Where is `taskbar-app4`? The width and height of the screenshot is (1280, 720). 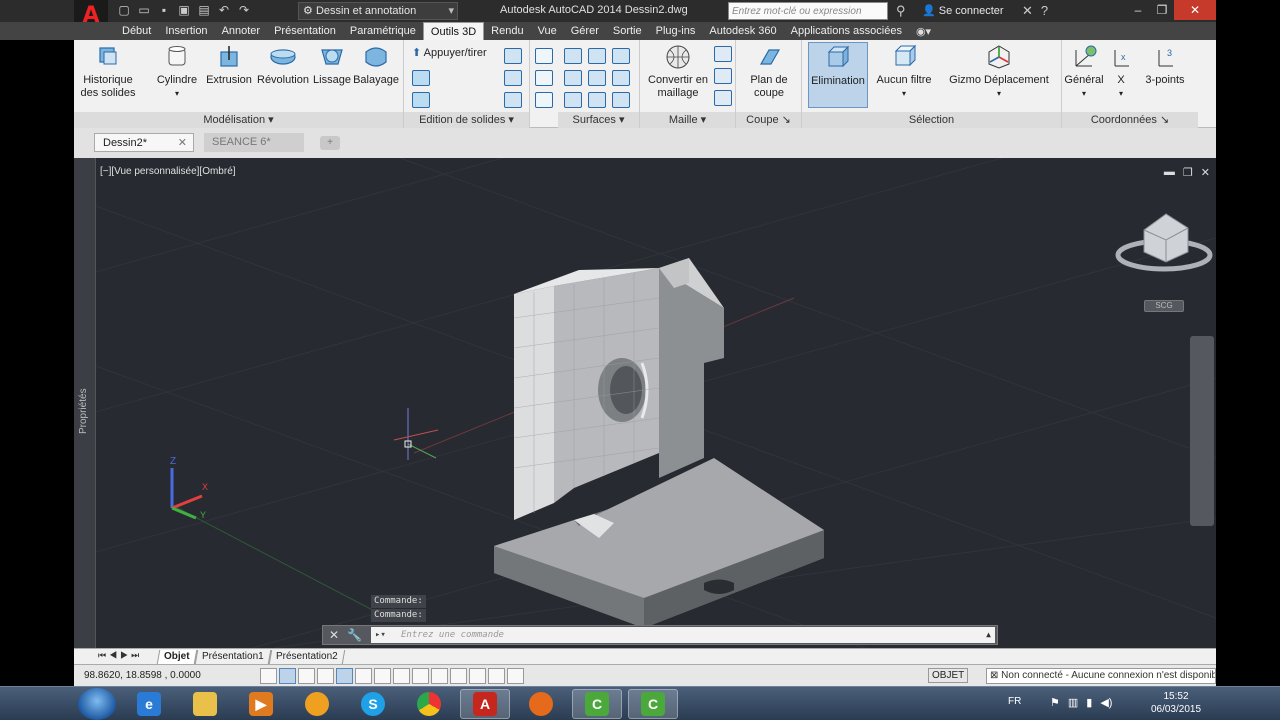
taskbar-app4 is located at coordinates (317, 704).